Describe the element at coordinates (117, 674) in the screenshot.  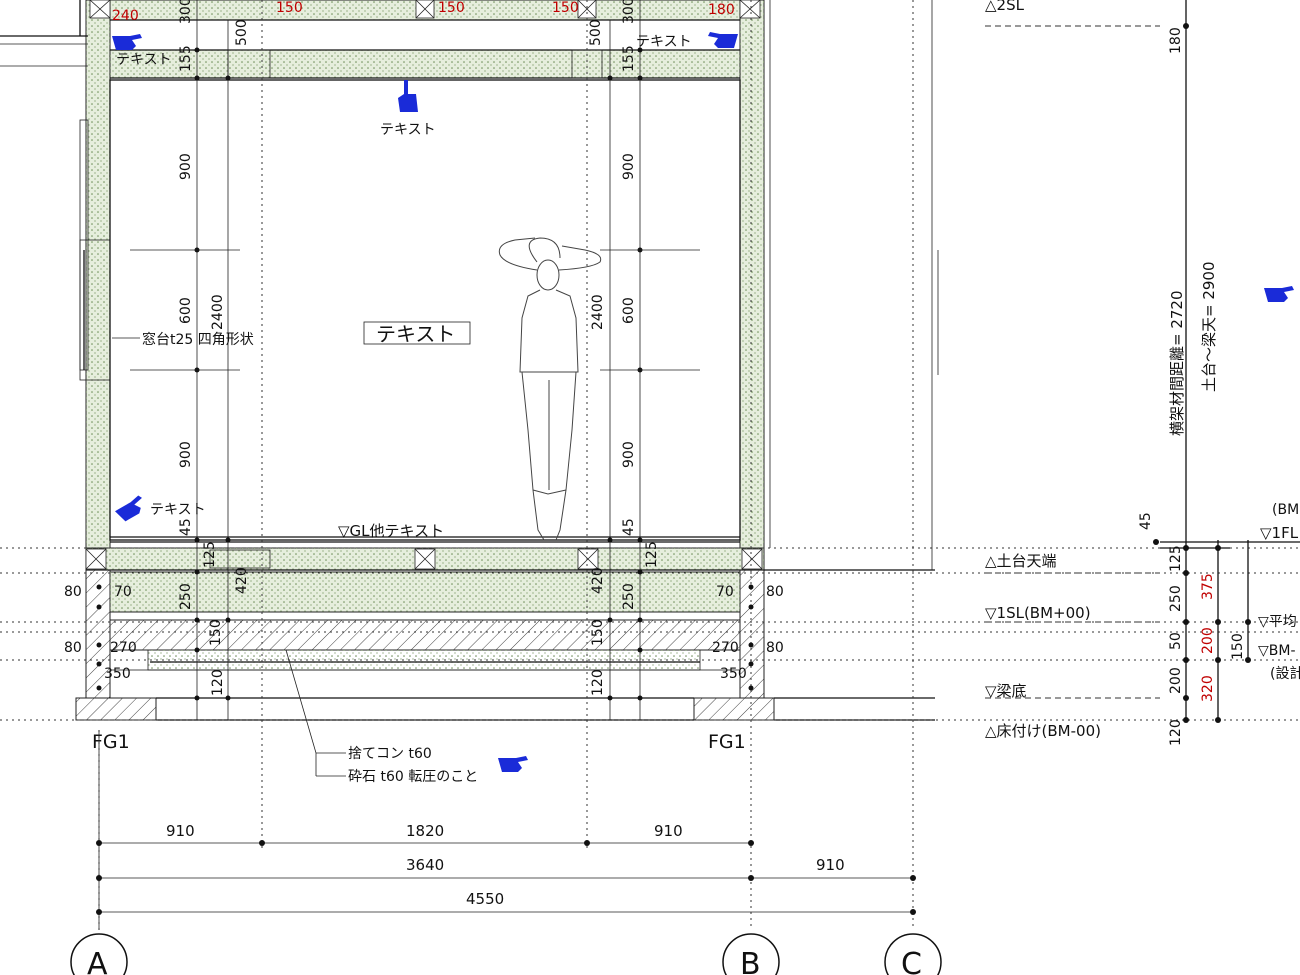
I see `dim-side-l350: 350` at that location.